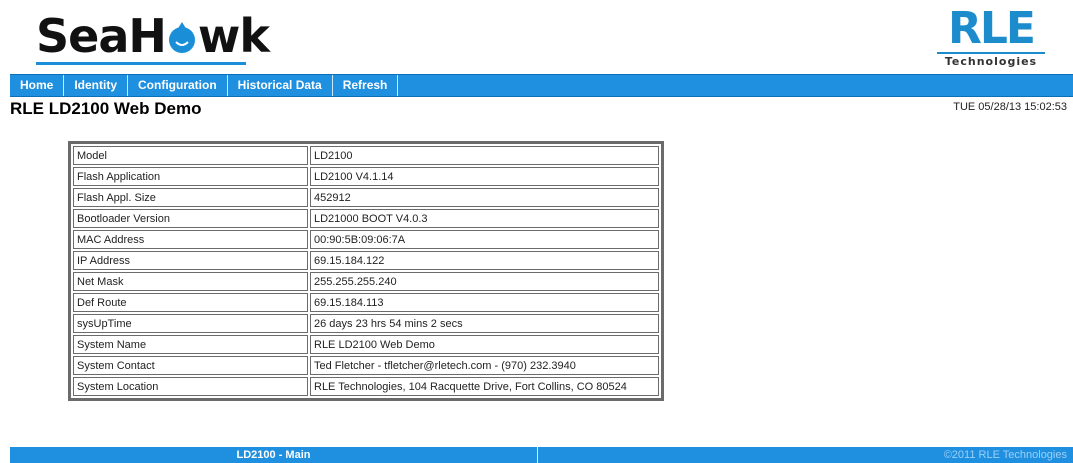 Image resolution: width=1073 pixels, height=463 pixels. Describe the element at coordinates (991, 60) in the screenshot. I see `rle-logo-subtitle: Technologies` at that location.